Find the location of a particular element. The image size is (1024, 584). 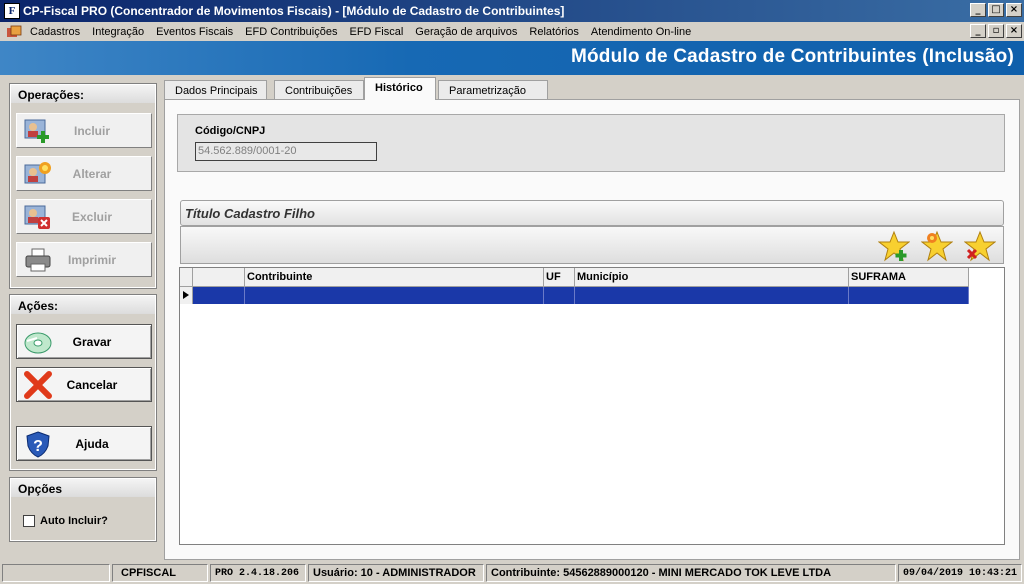

alterar-label: Alterar is located at coordinates (92, 173).